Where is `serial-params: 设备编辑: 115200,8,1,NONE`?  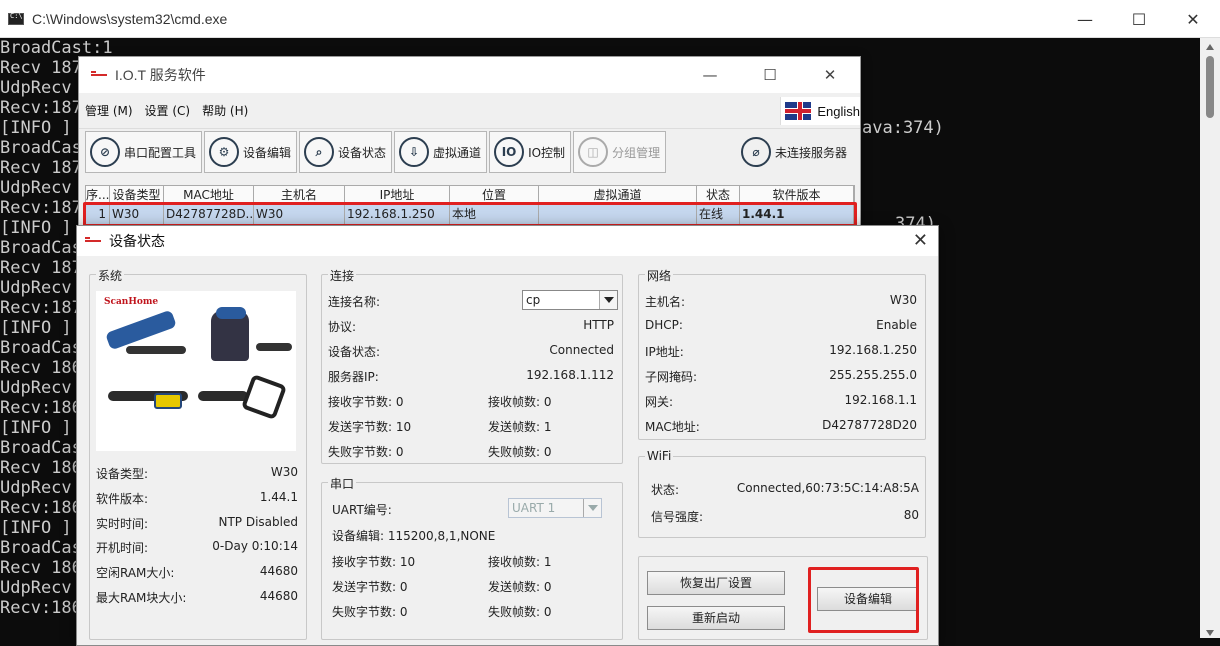
serial-params: 设备编辑: 115200,8,1,NONE is located at coordinates (414, 536).